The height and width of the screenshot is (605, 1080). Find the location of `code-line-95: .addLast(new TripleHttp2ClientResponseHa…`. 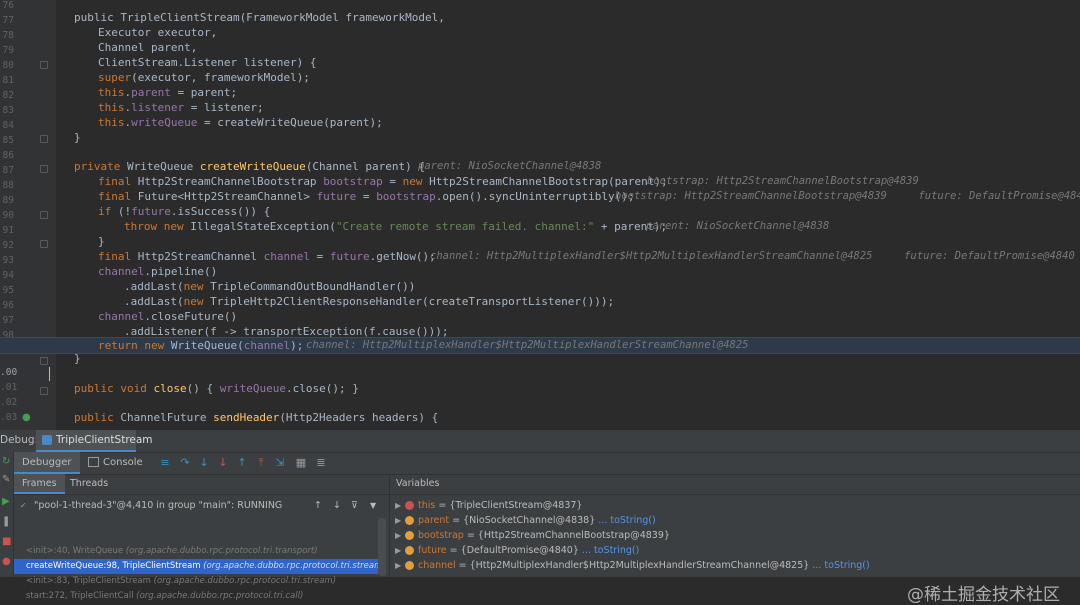

code-line-95: .addLast(new TripleHttp2ClientResponseHa… is located at coordinates (369, 301).